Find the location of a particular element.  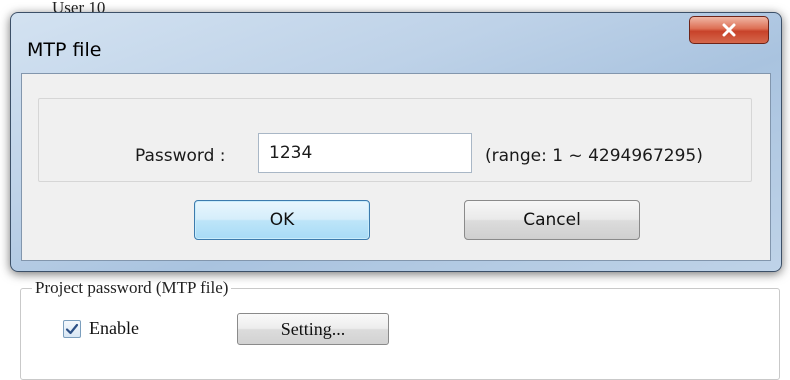

close-x-icon is located at coordinates (729, 30).